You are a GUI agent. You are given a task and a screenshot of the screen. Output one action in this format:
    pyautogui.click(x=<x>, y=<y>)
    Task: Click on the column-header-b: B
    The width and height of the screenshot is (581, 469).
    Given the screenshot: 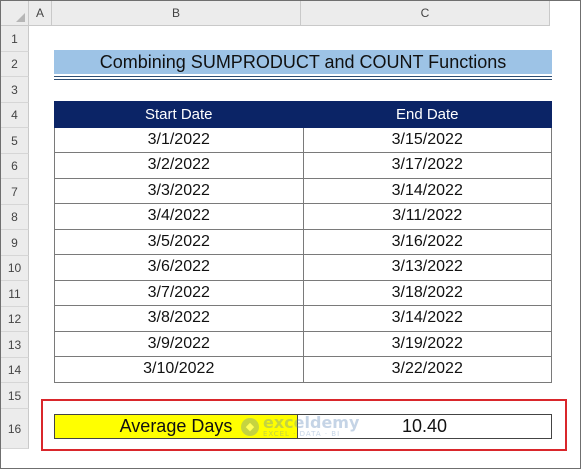 What is the action you would take?
    pyautogui.click(x=176, y=13)
    